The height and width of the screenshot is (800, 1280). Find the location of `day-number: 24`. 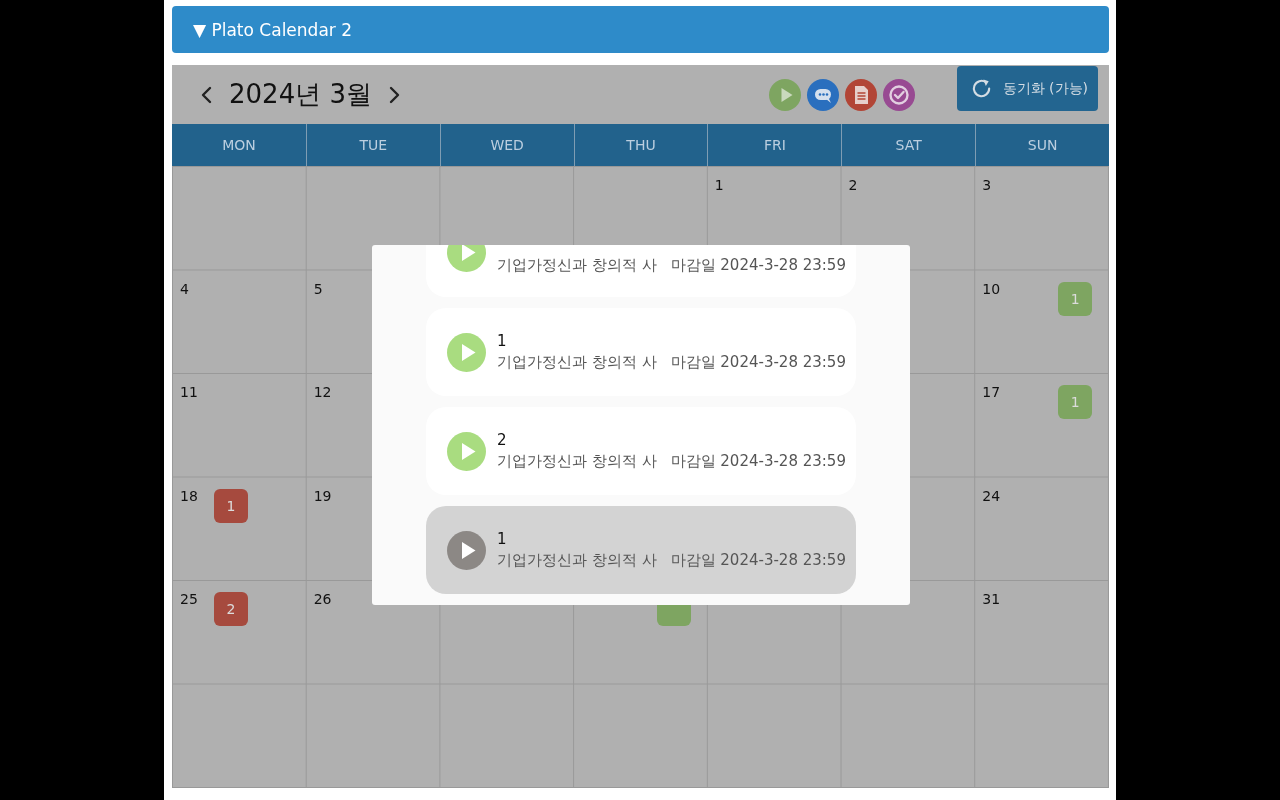

day-number: 24 is located at coordinates (991, 496).